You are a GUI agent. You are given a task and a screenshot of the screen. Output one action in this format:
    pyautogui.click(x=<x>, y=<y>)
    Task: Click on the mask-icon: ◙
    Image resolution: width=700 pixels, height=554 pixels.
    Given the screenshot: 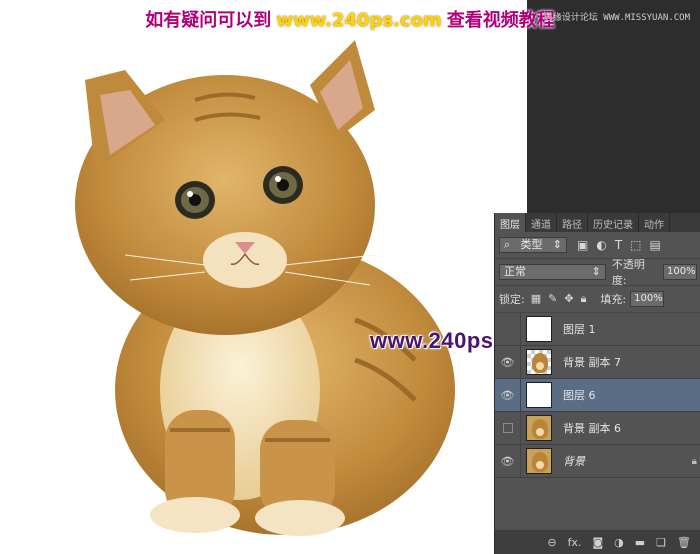 What is the action you would take?
    pyautogui.click(x=597, y=542)
    